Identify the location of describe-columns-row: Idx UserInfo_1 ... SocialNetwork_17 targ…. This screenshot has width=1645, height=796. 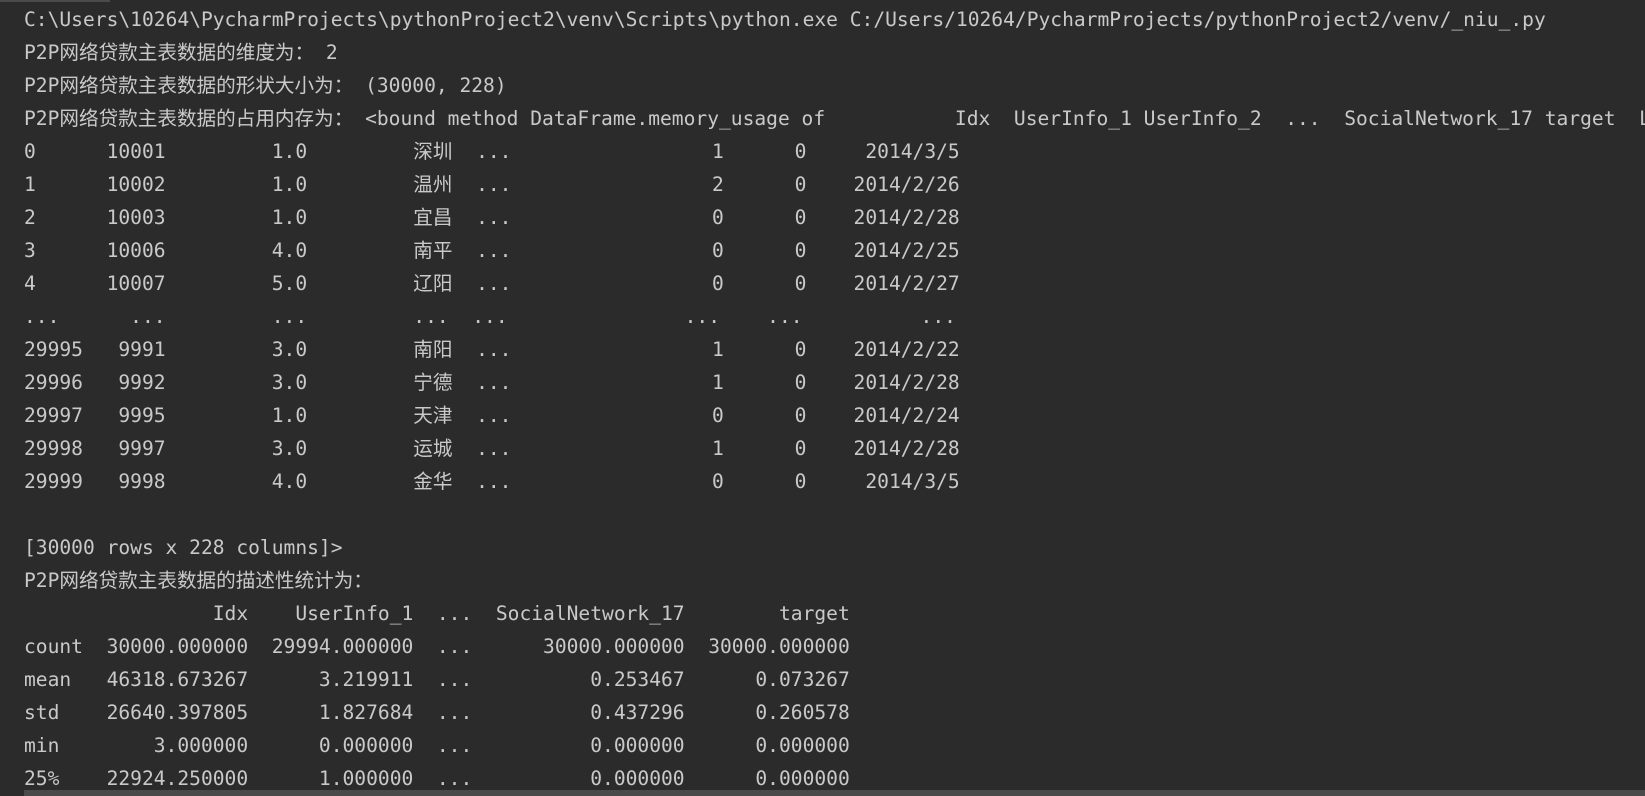
(437, 613).